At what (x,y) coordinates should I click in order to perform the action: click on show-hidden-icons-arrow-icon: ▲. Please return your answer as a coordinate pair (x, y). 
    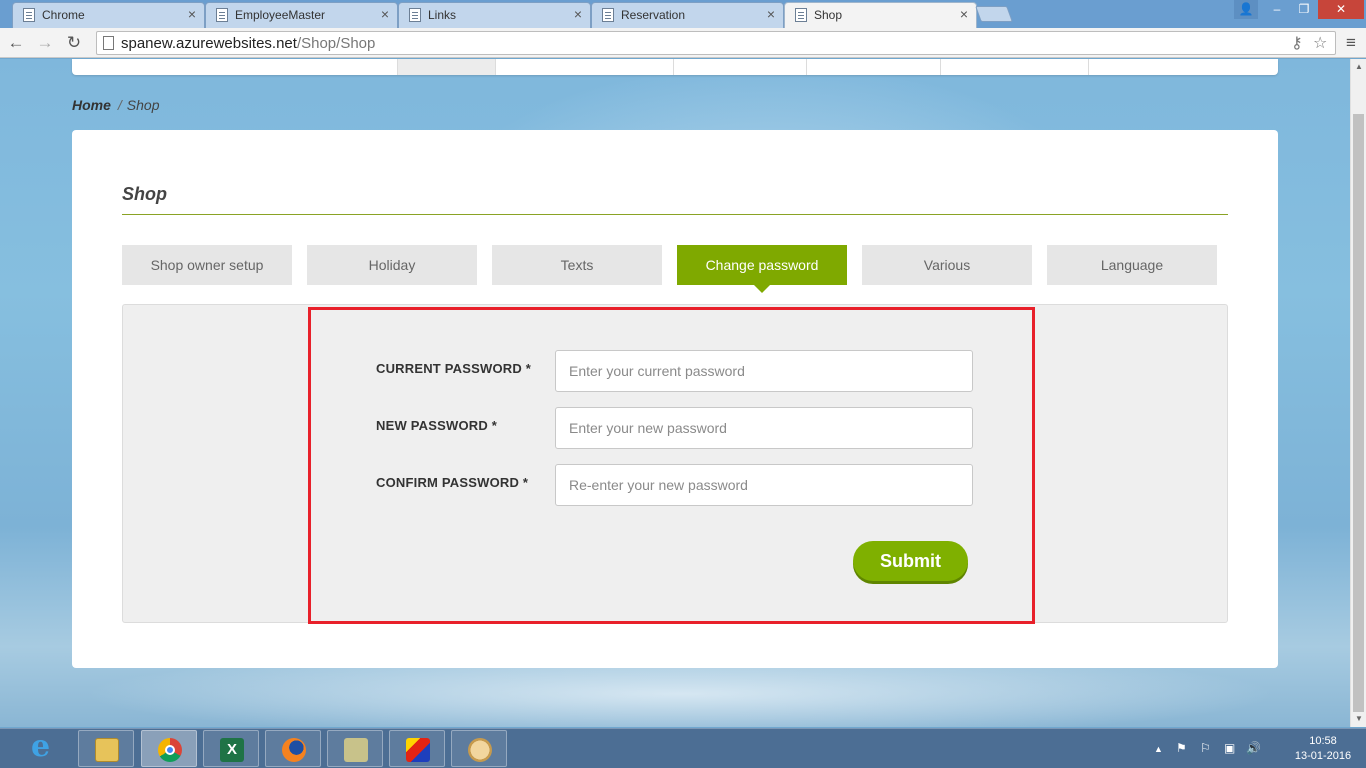
    Looking at the image, I should click on (1158, 749).